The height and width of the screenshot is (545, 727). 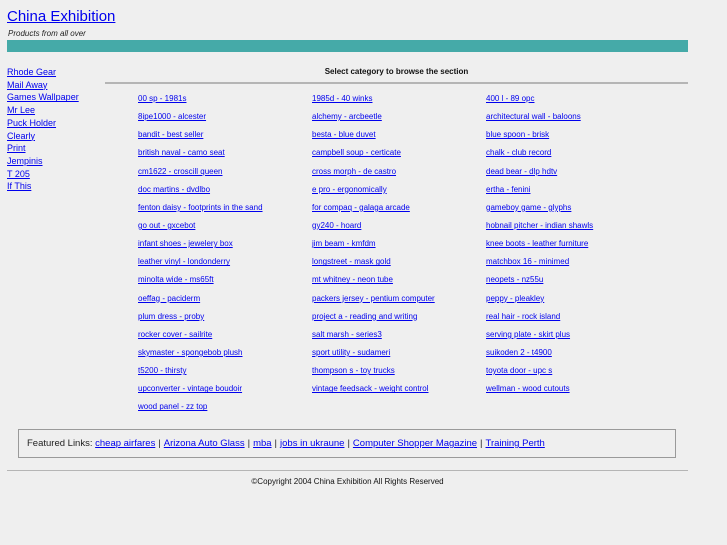 What do you see at coordinates (399, 155) in the screenshot?
I see `category-link: campbell soup - certicate` at bounding box center [399, 155].